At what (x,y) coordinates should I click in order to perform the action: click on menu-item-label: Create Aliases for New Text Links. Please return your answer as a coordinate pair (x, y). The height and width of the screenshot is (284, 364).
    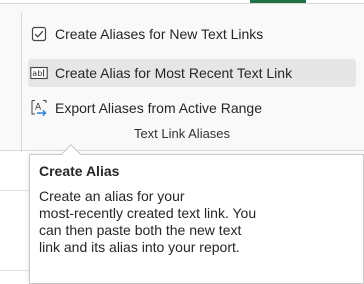
    Looking at the image, I should click on (159, 34).